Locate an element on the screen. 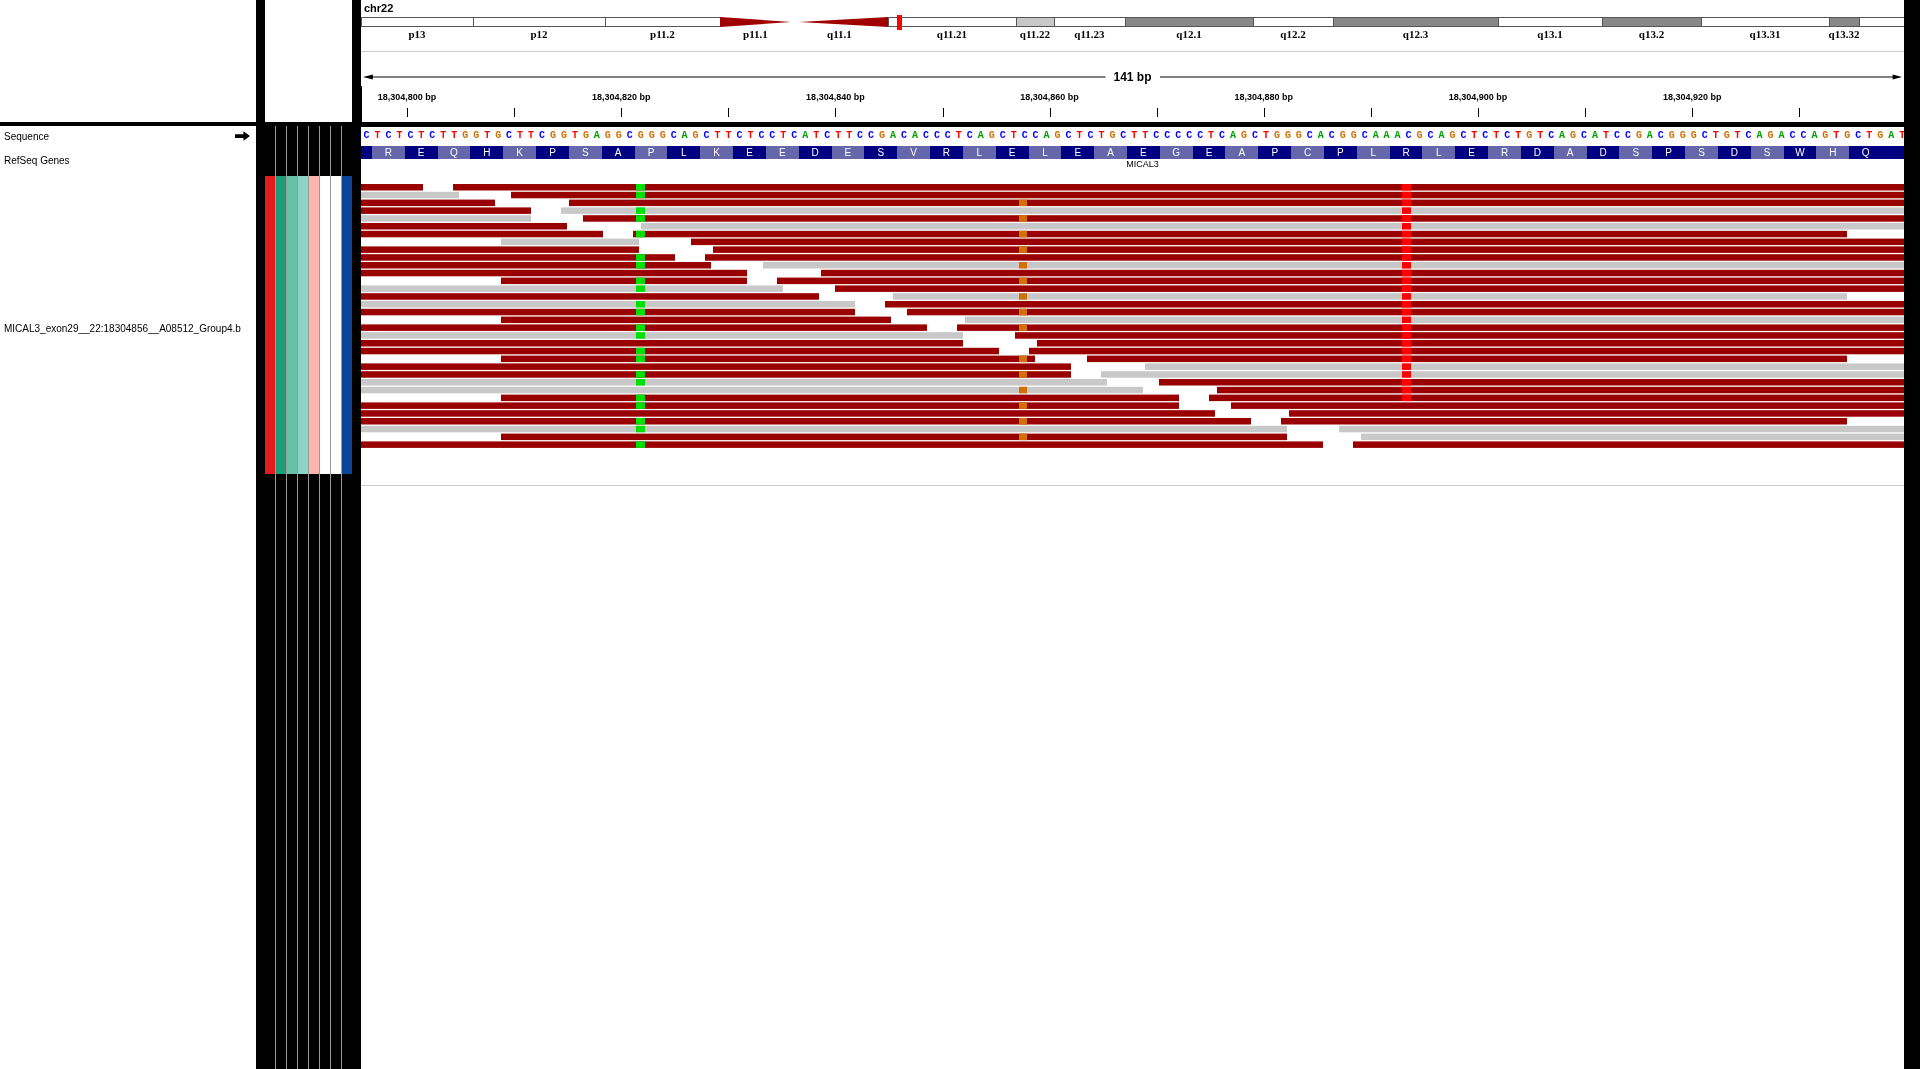 The height and width of the screenshot is (1069, 1920). tick-label: 18,304,860 bp is located at coordinates (1049, 97).